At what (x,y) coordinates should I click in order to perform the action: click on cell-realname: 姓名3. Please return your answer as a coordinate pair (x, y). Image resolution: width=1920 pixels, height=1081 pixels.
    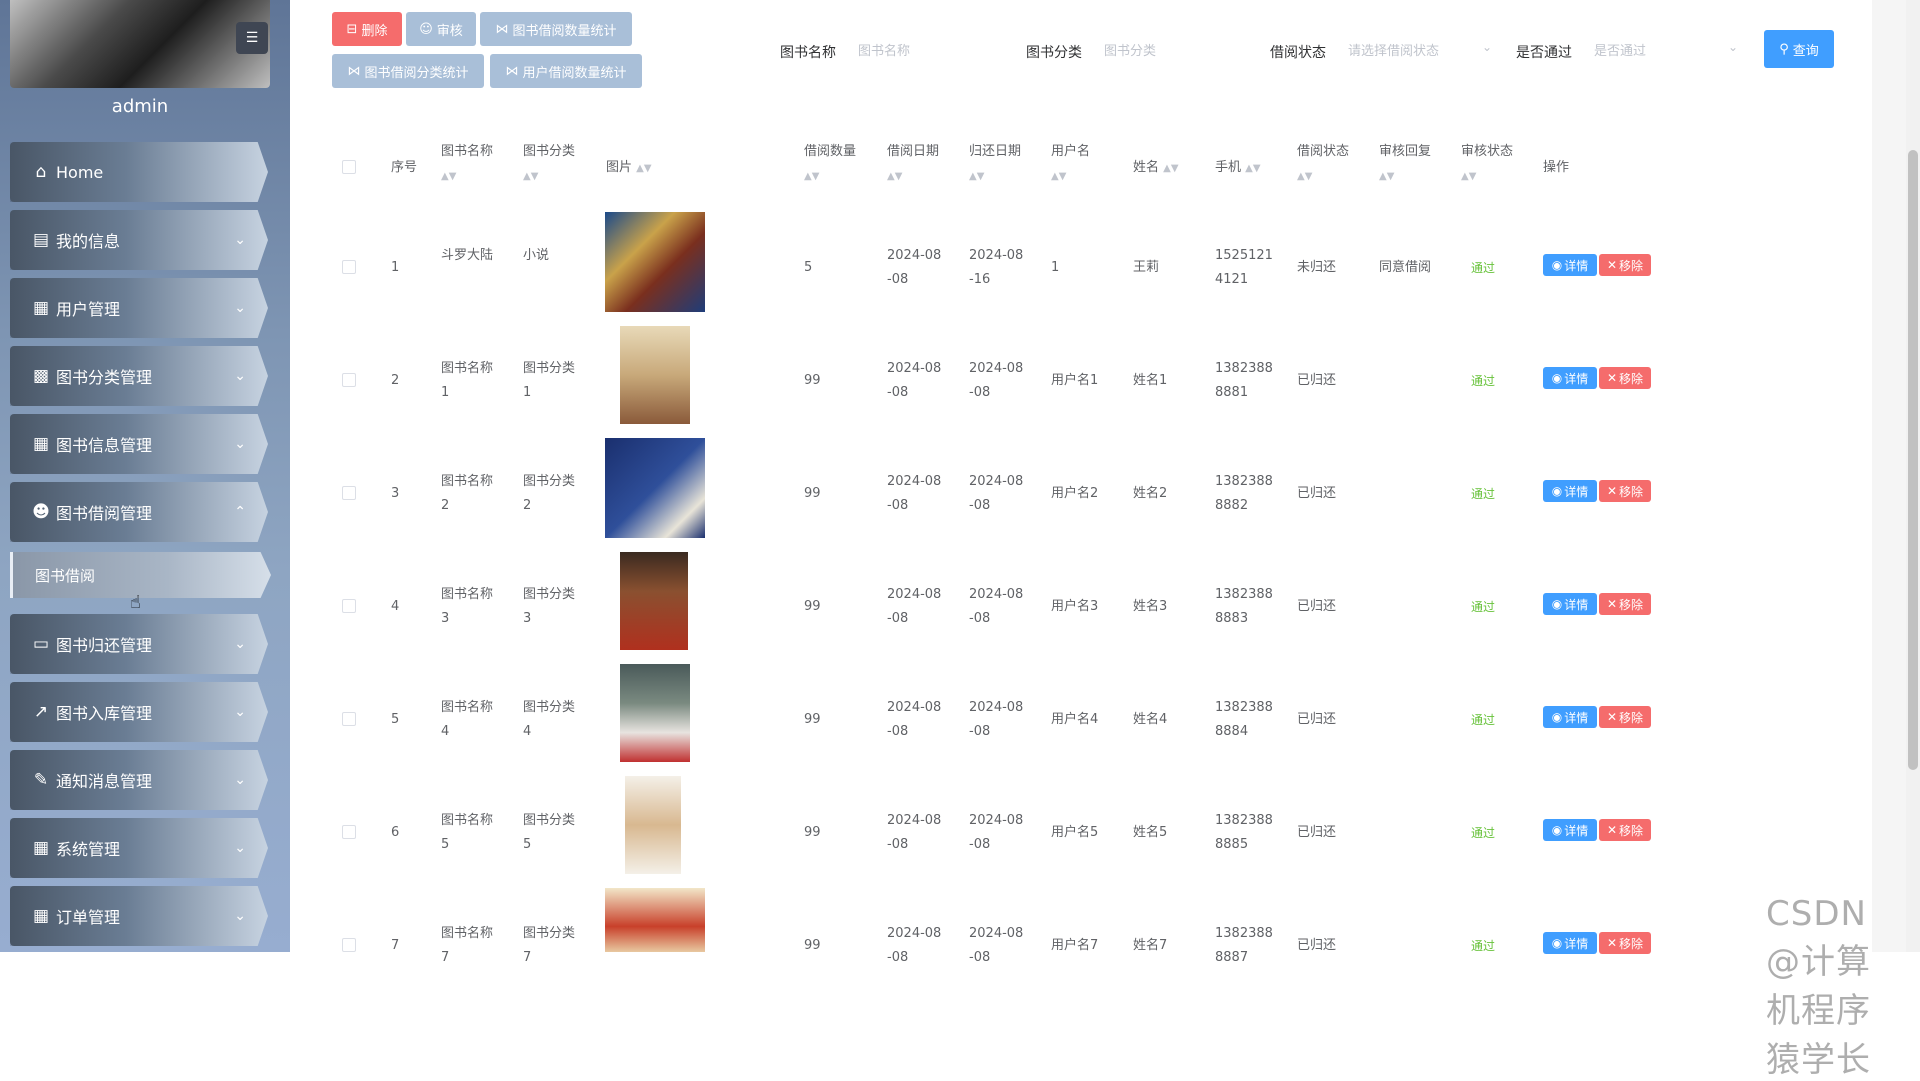
    Looking at the image, I should click on (1150, 606).